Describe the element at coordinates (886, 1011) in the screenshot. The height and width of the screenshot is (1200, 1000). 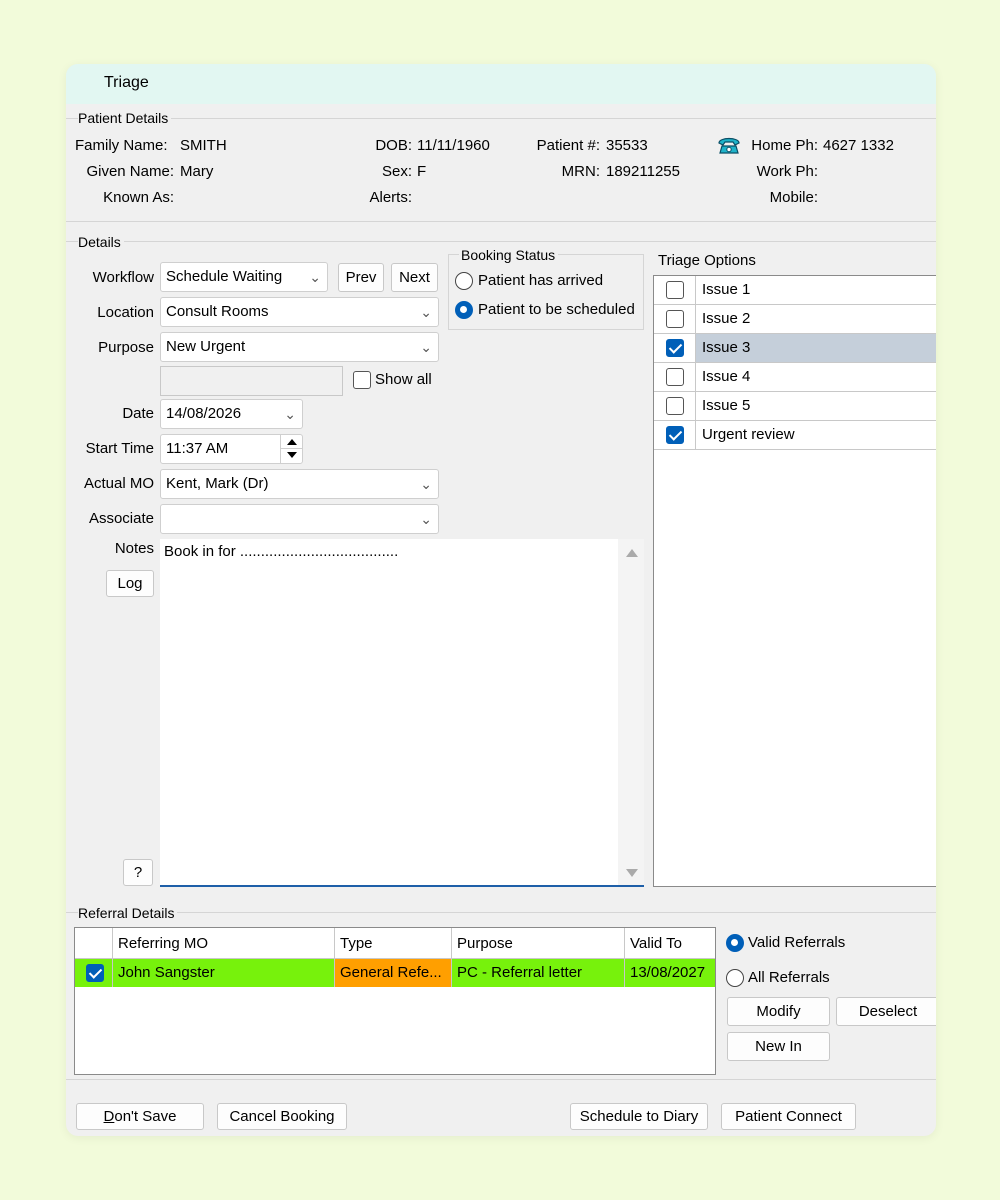
I see `deselect-button: Deselect` at that location.